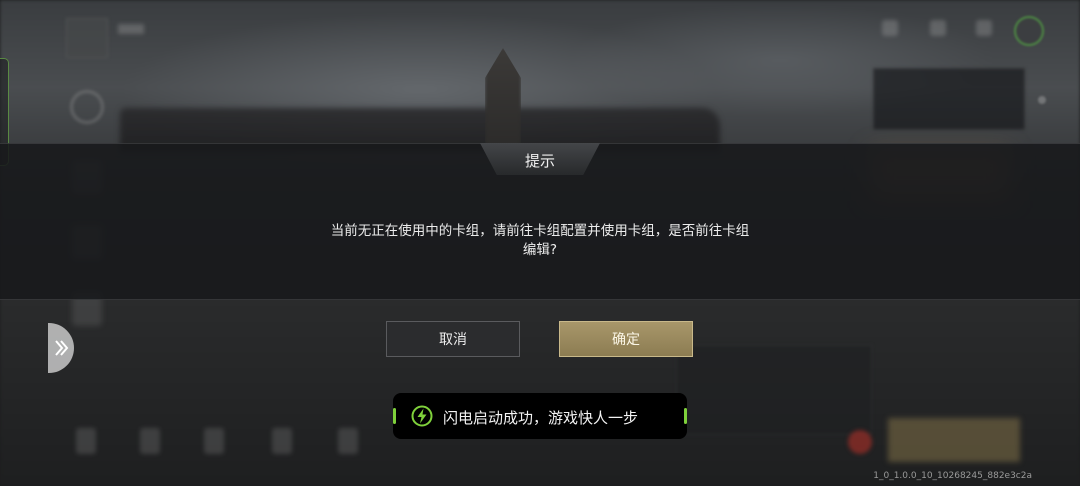  I want to click on cancel-button: 取消, so click(453, 339).